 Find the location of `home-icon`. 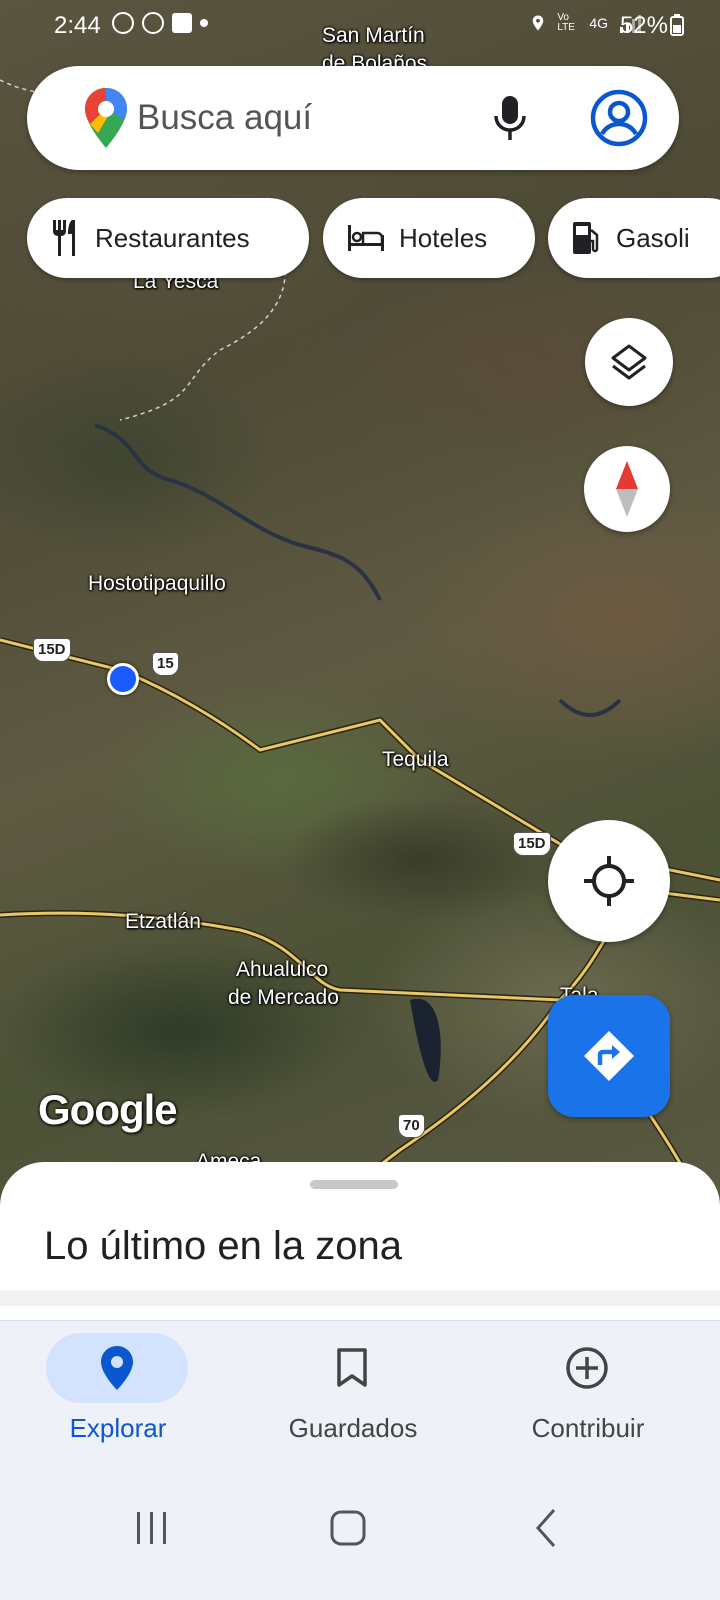

home-icon is located at coordinates (348, 1528).